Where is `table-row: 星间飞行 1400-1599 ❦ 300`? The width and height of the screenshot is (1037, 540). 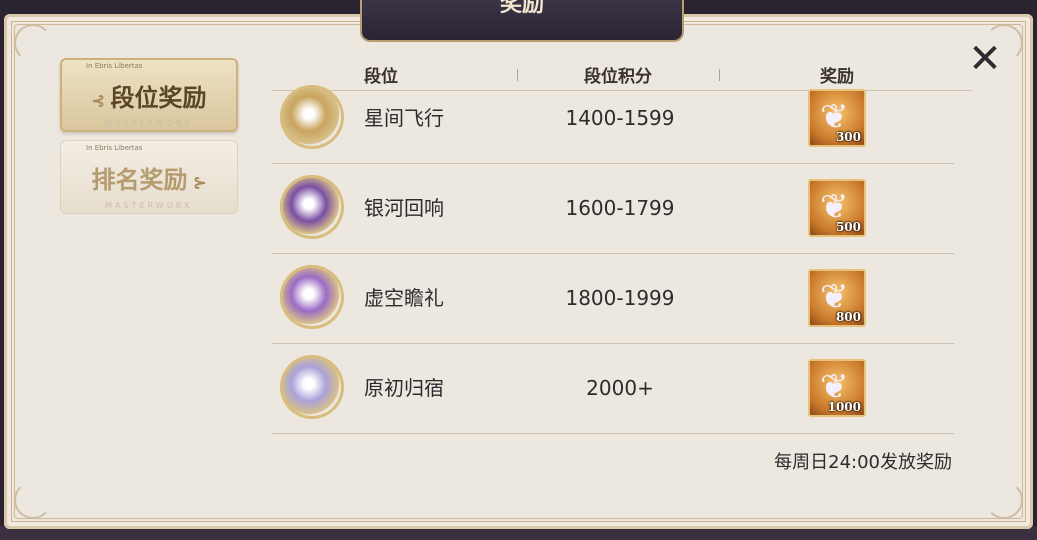
table-row: 星间飞行 1400-1599 ❦ 300 is located at coordinates (613, 118).